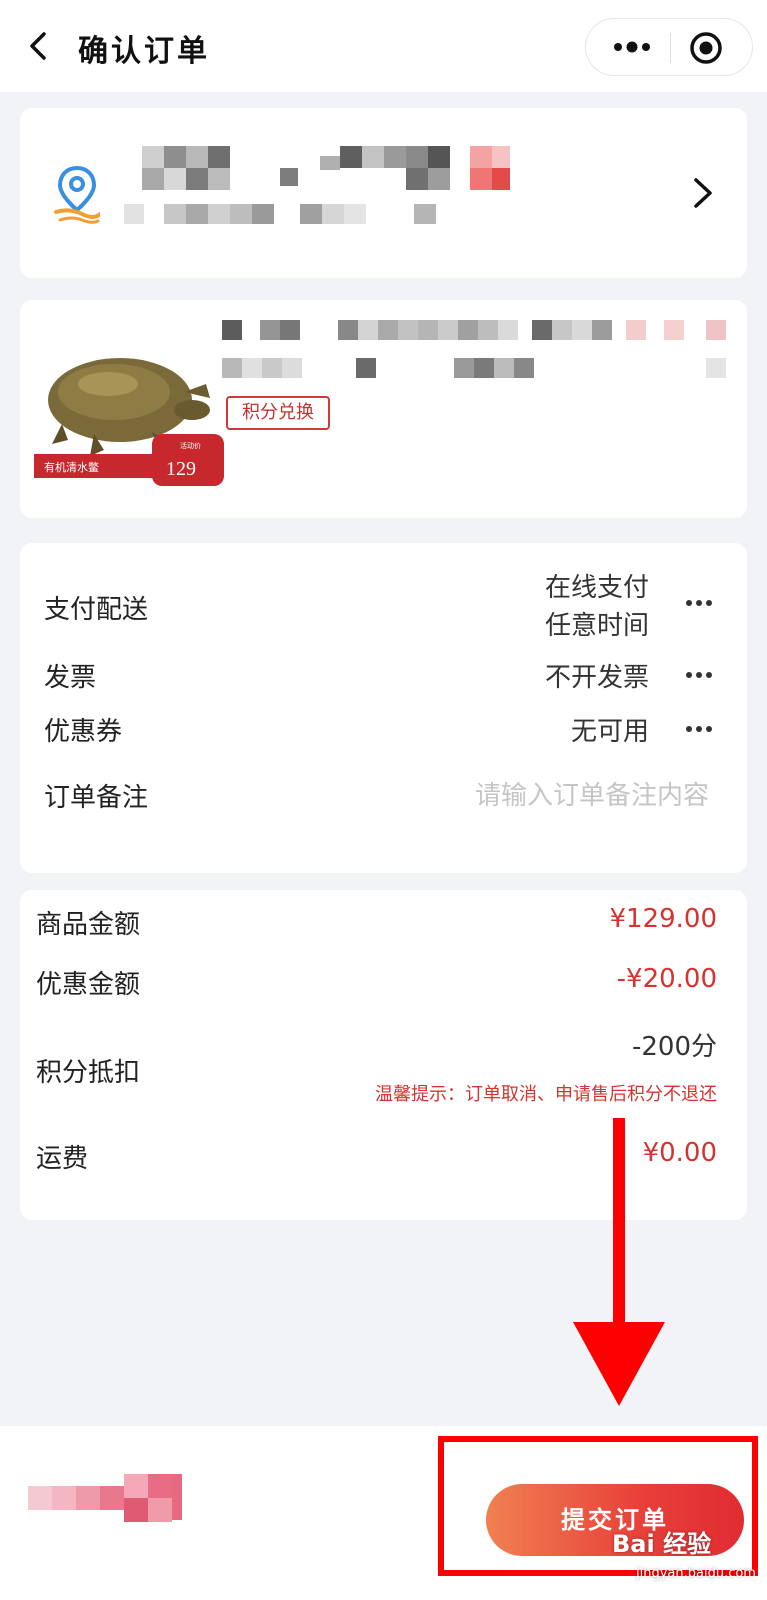  I want to click on address-card, so click(383, 193).